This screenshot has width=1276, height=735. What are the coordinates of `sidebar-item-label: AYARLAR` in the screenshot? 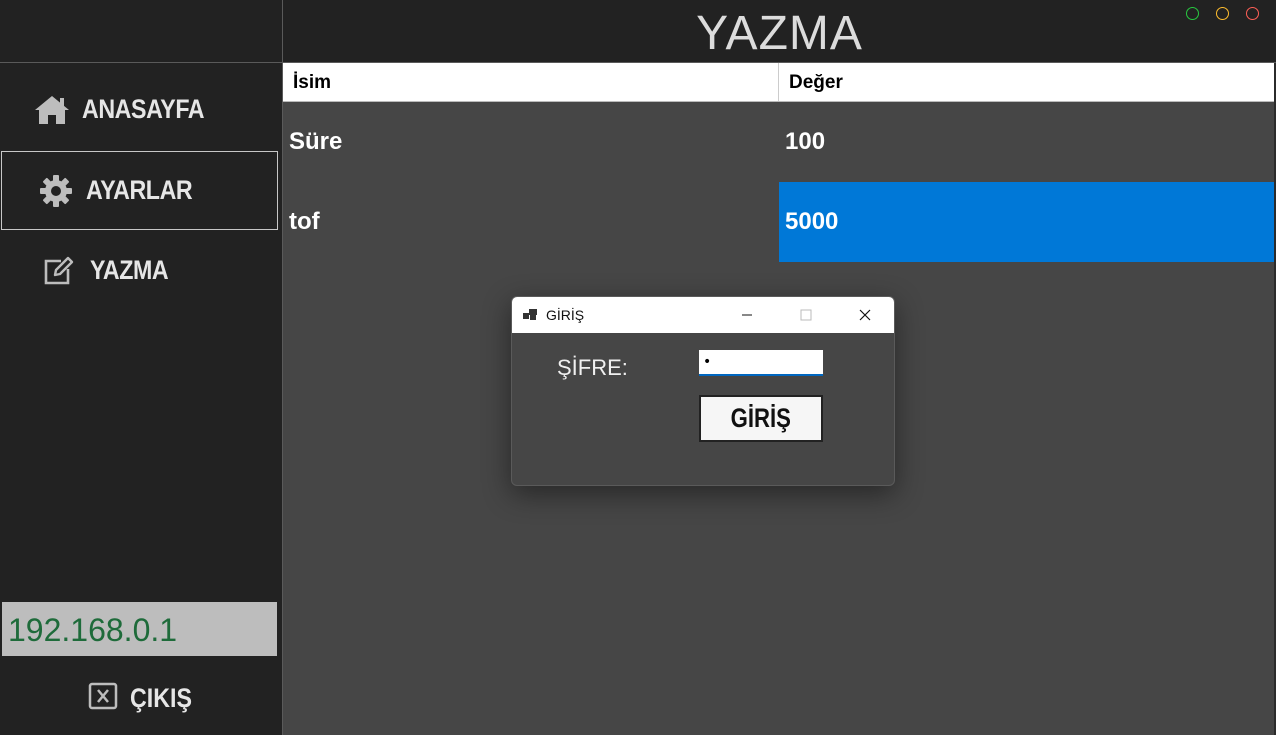 It's located at (139, 190).